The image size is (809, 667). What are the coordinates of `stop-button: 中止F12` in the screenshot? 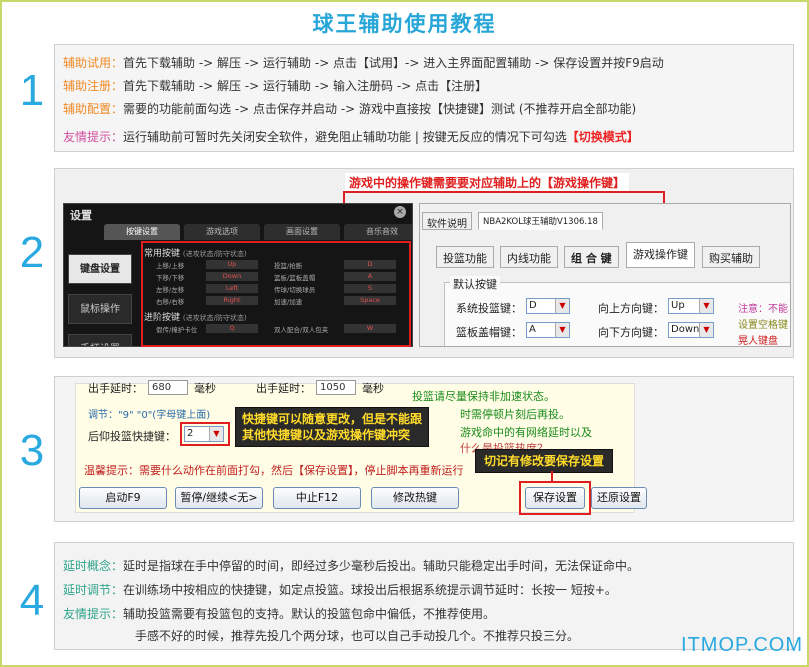 It's located at (317, 498).